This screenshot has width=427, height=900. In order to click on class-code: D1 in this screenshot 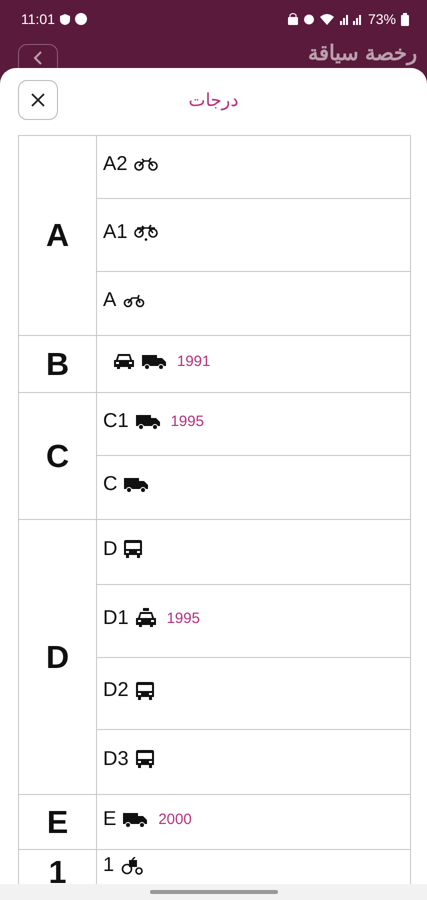, I will do `click(116, 618)`.